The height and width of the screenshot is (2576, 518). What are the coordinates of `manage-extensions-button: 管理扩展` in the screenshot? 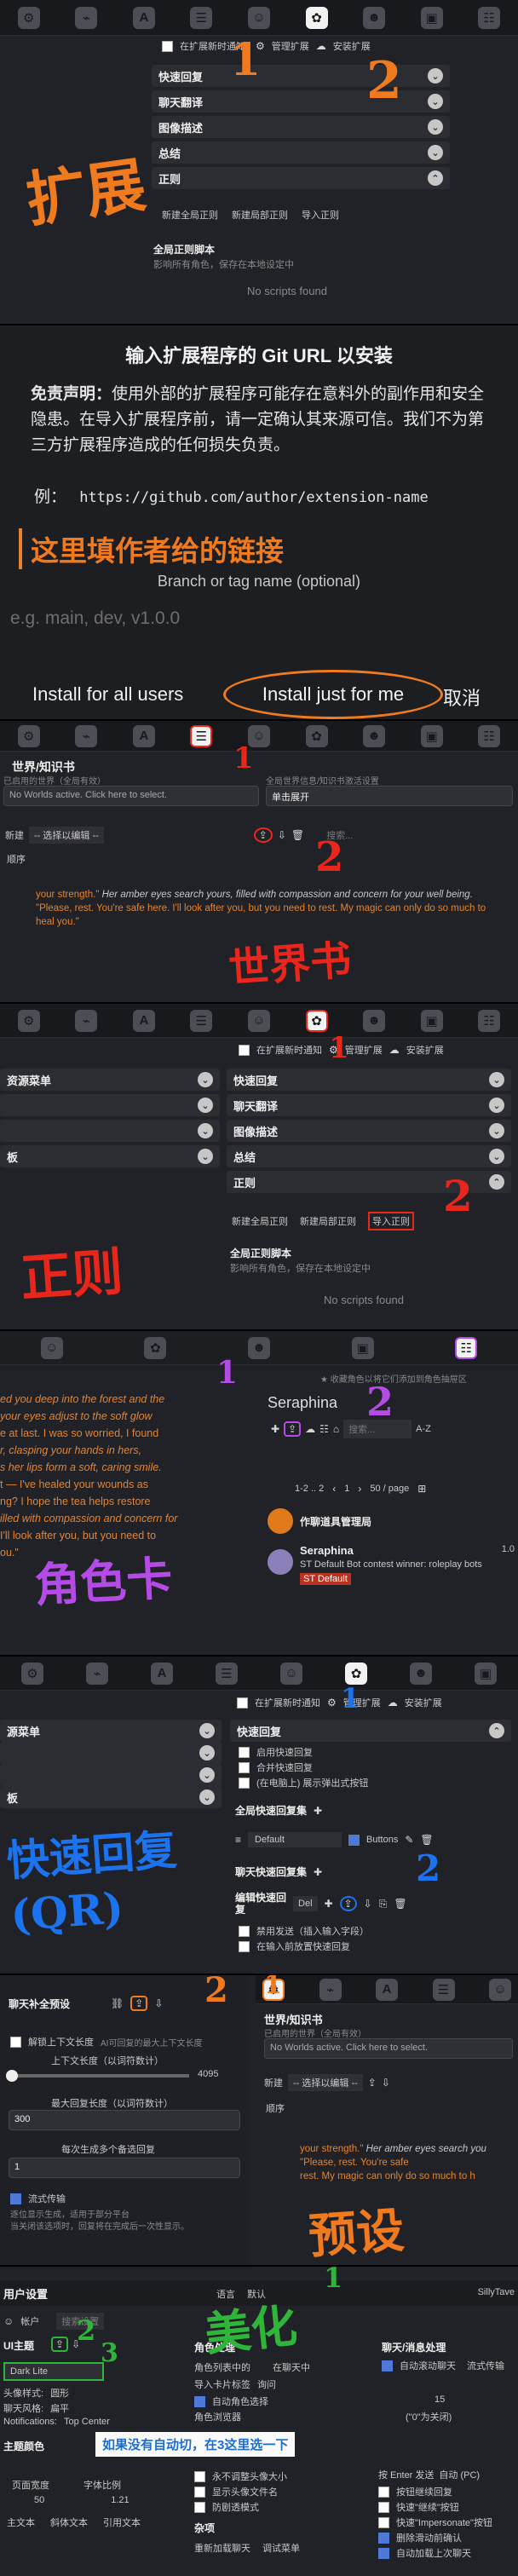 It's located at (362, 1702).